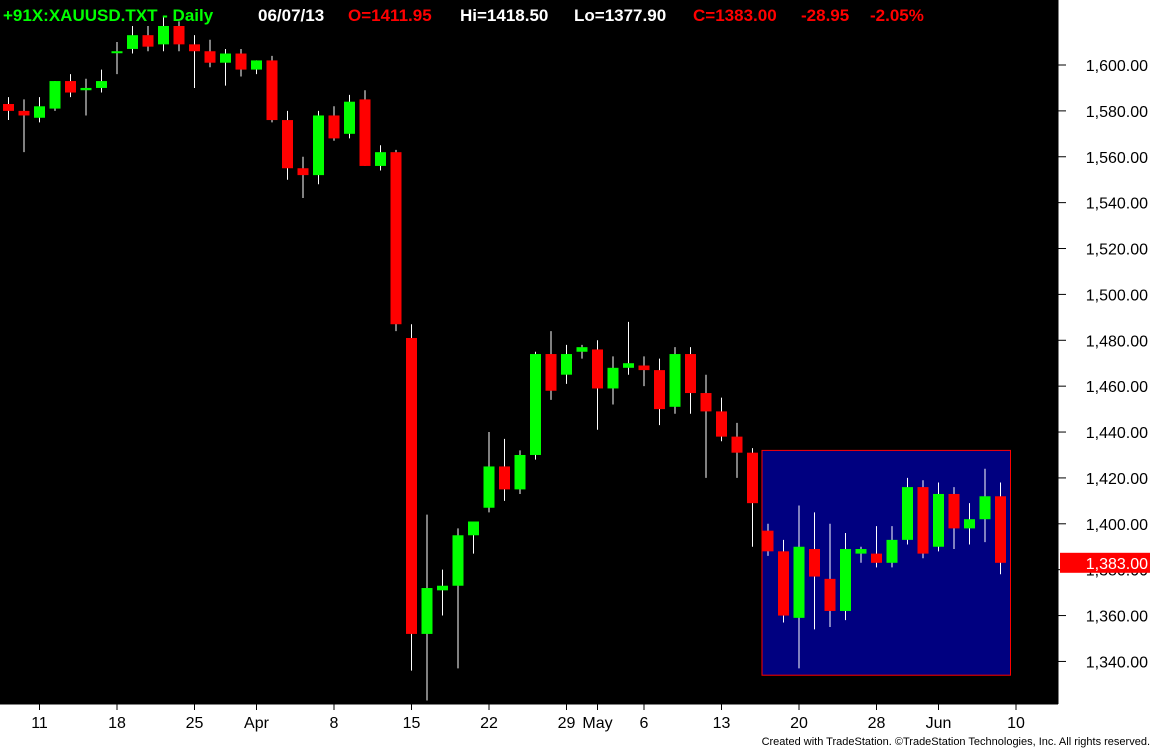  What do you see at coordinates (1117, 250) in the screenshot?
I see `y-tick-label: 1,520.00` at bounding box center [1117, 250].